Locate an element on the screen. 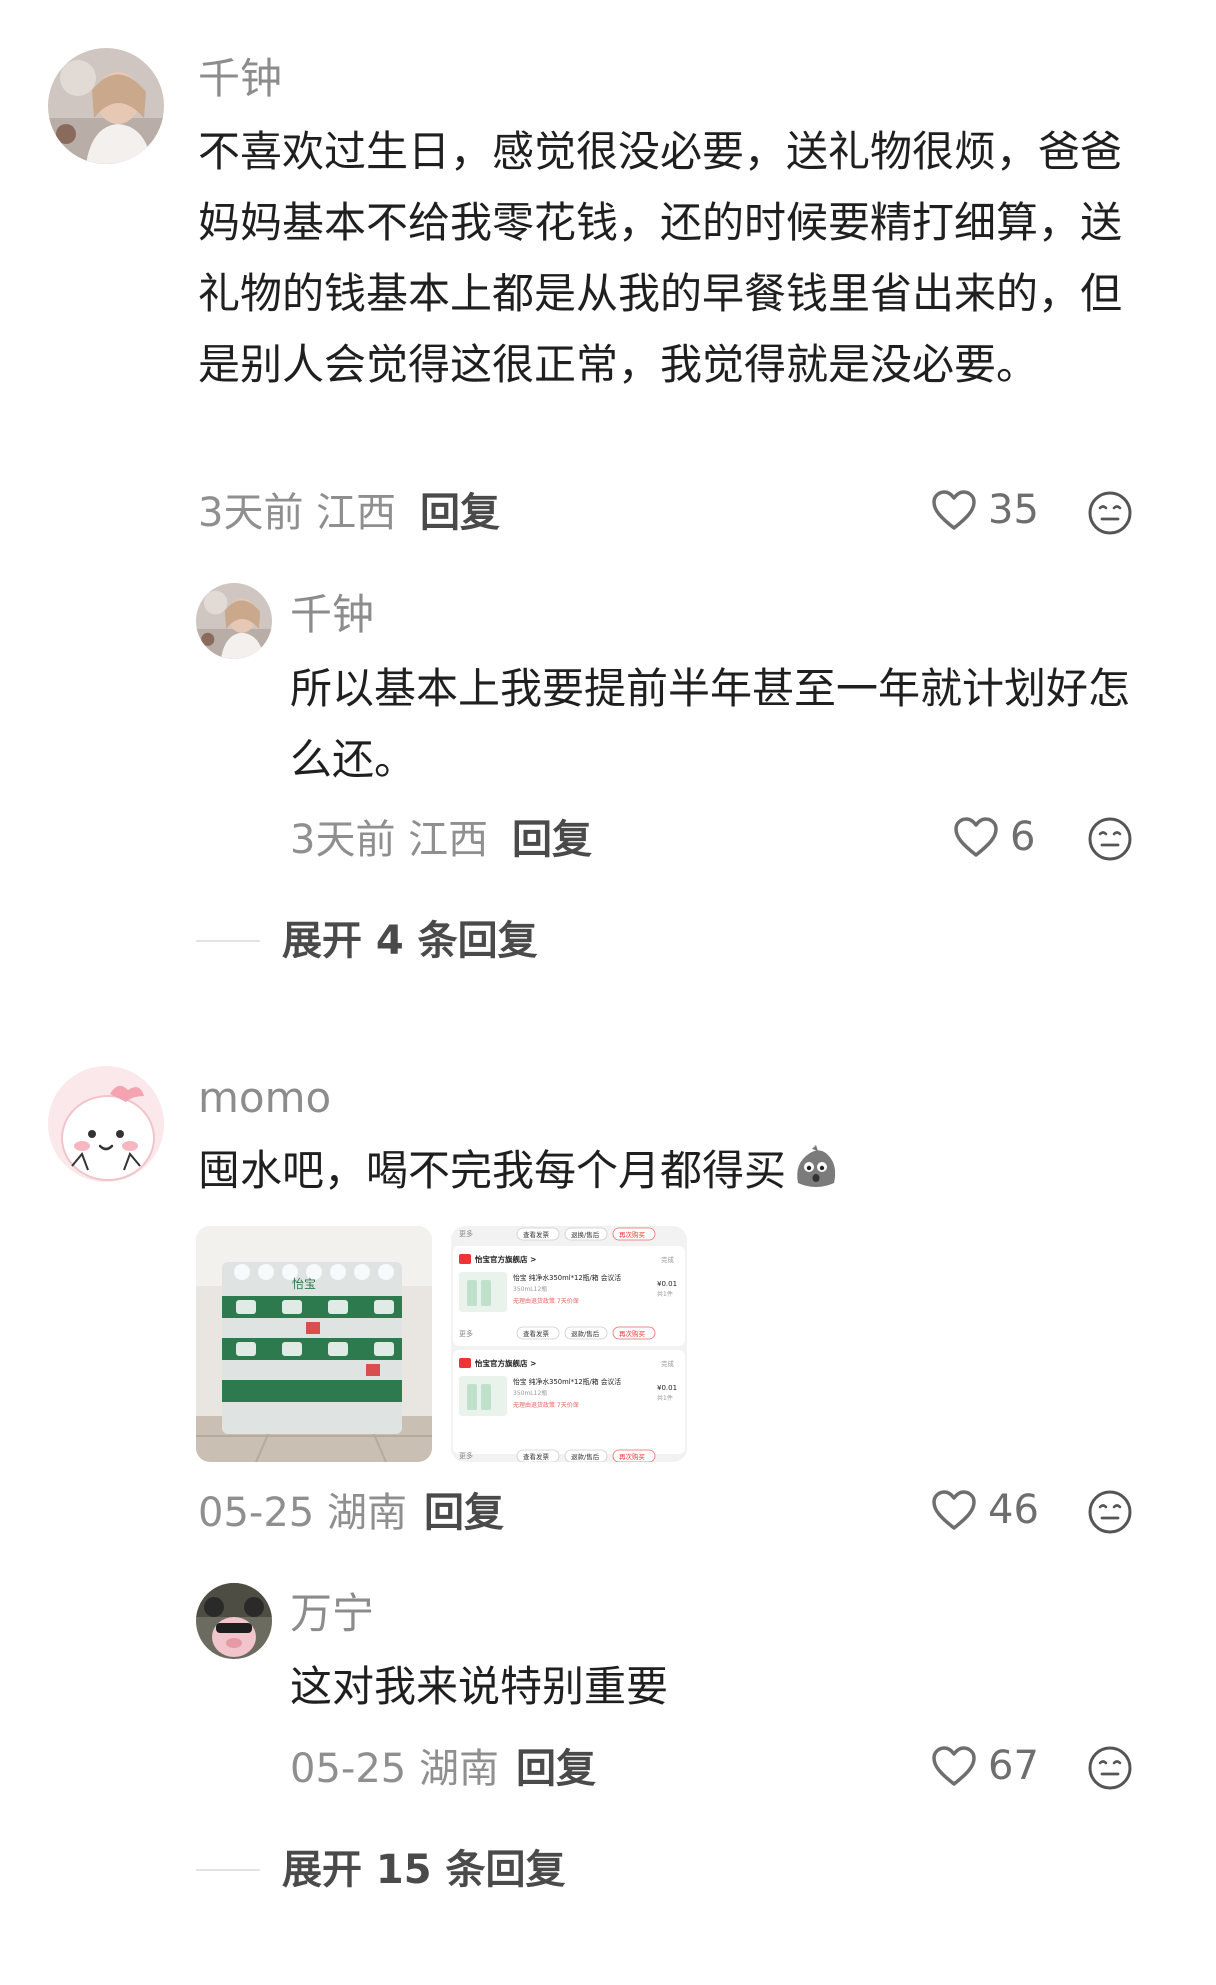 This screenshot has height=1985, width=1216. like-button: 46 is located at coordinates (984, 1510).